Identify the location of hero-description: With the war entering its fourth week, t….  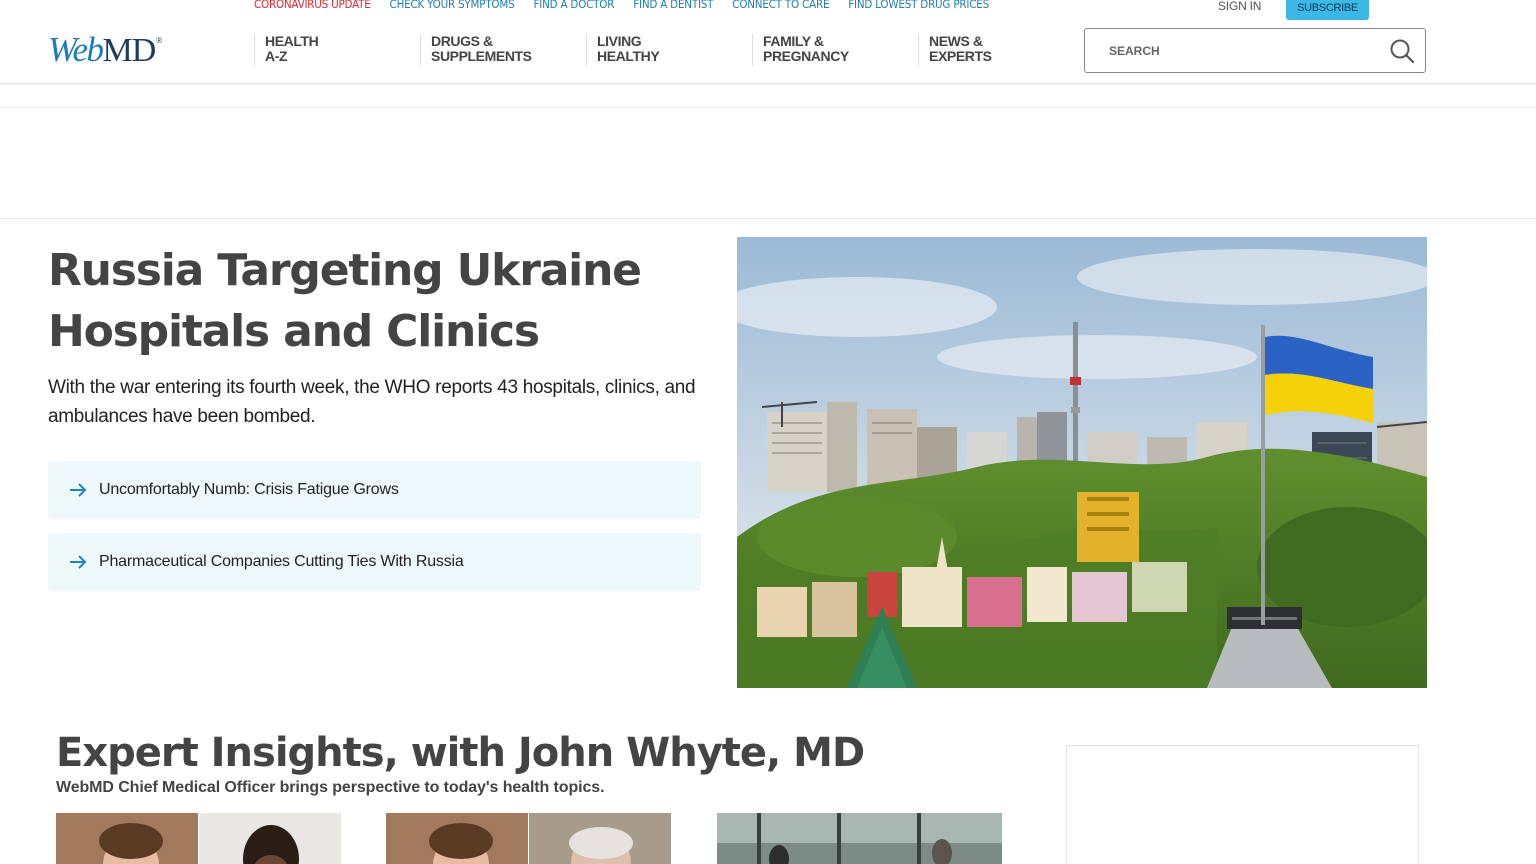
(372, 402).